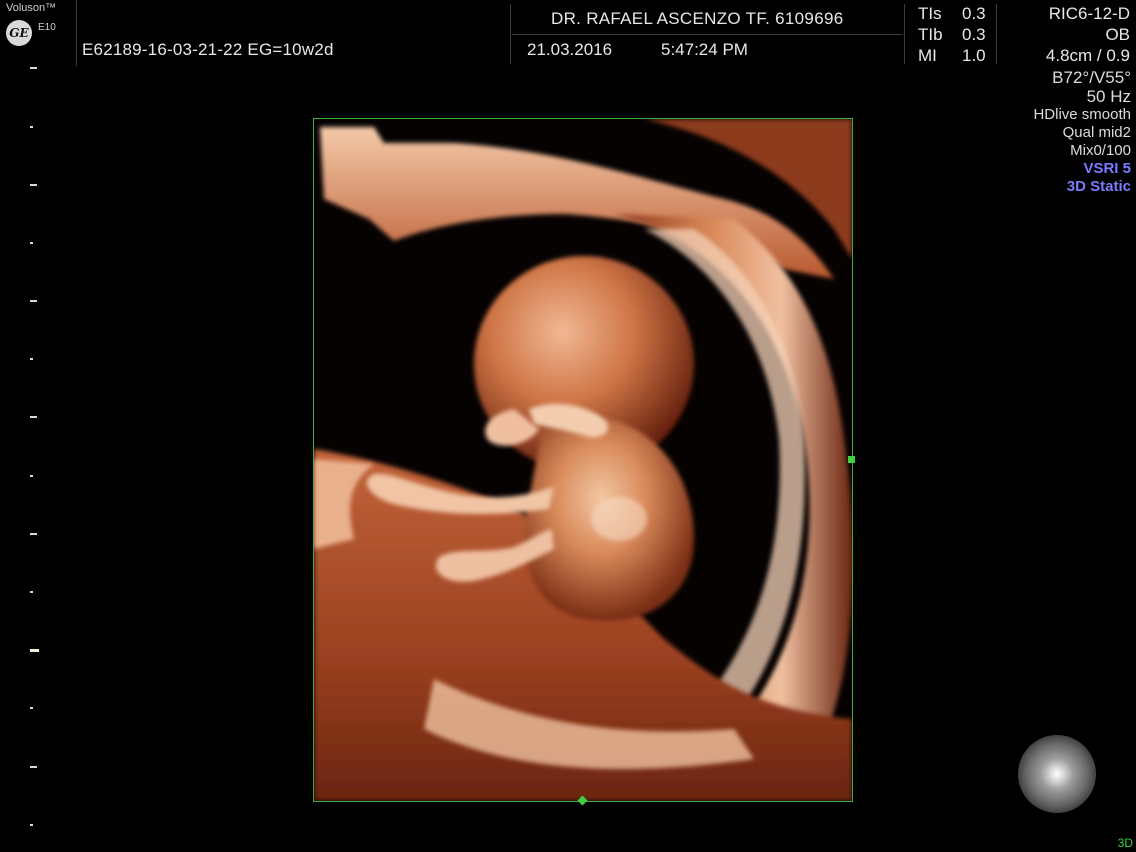 This screenshot has width=1136, height=852. What do you see at coordinates (1057, 774) in the screenshot?
I see `light-source-sphere-icon` at bounding box center [1057, 774].